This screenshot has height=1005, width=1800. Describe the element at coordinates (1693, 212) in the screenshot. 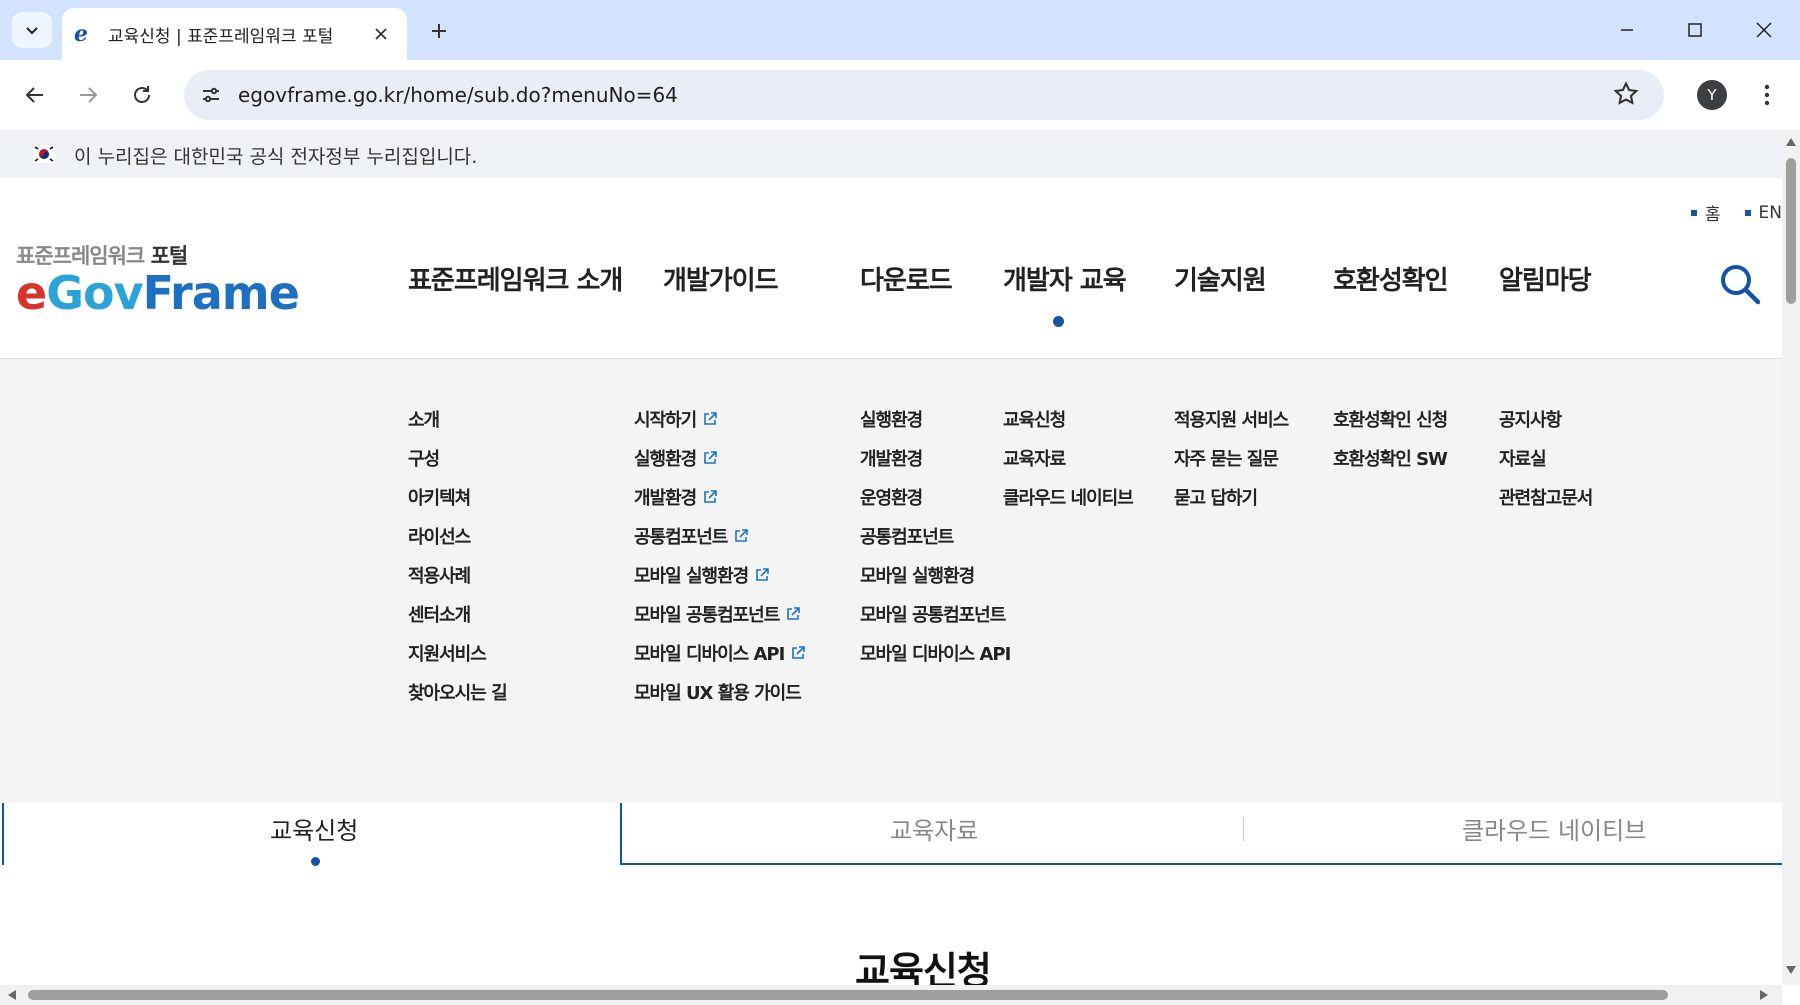

I see `bullet-square-icon` at that location.